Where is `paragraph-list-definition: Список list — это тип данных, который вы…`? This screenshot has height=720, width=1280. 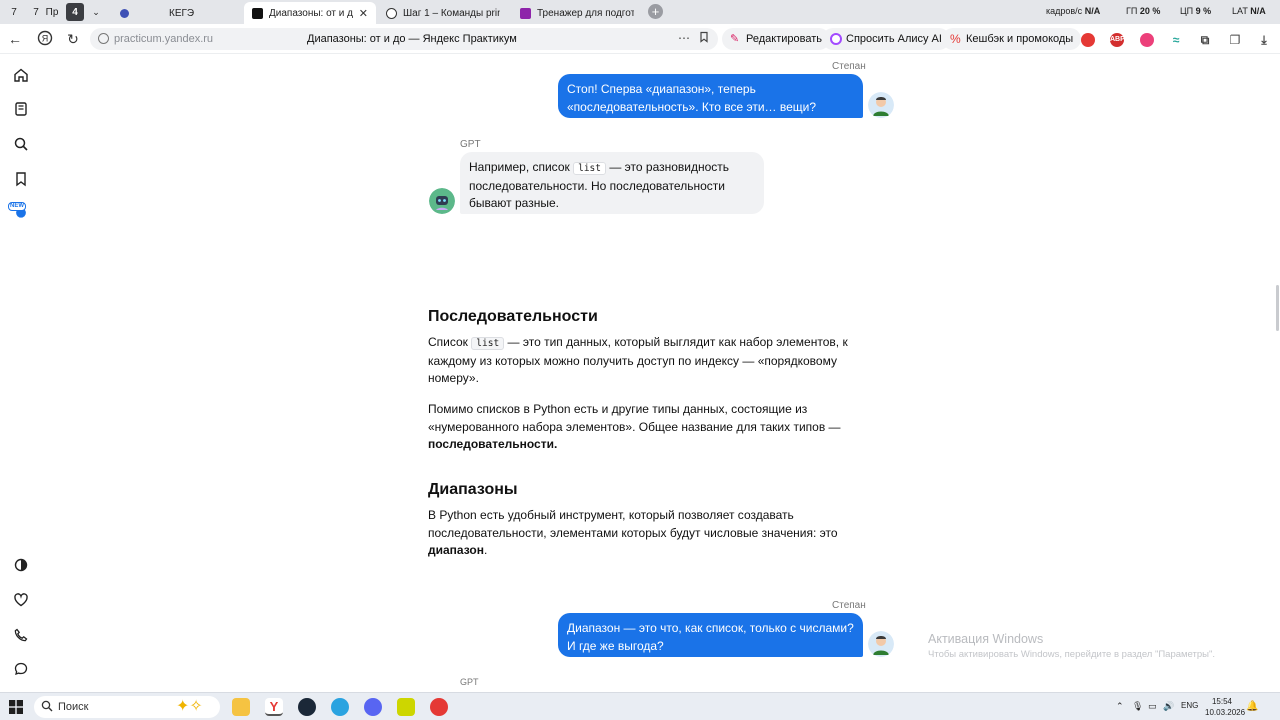 paragraph-list-definition: Список list — это тип данных, который вы… is located at coordinates (638, 360).